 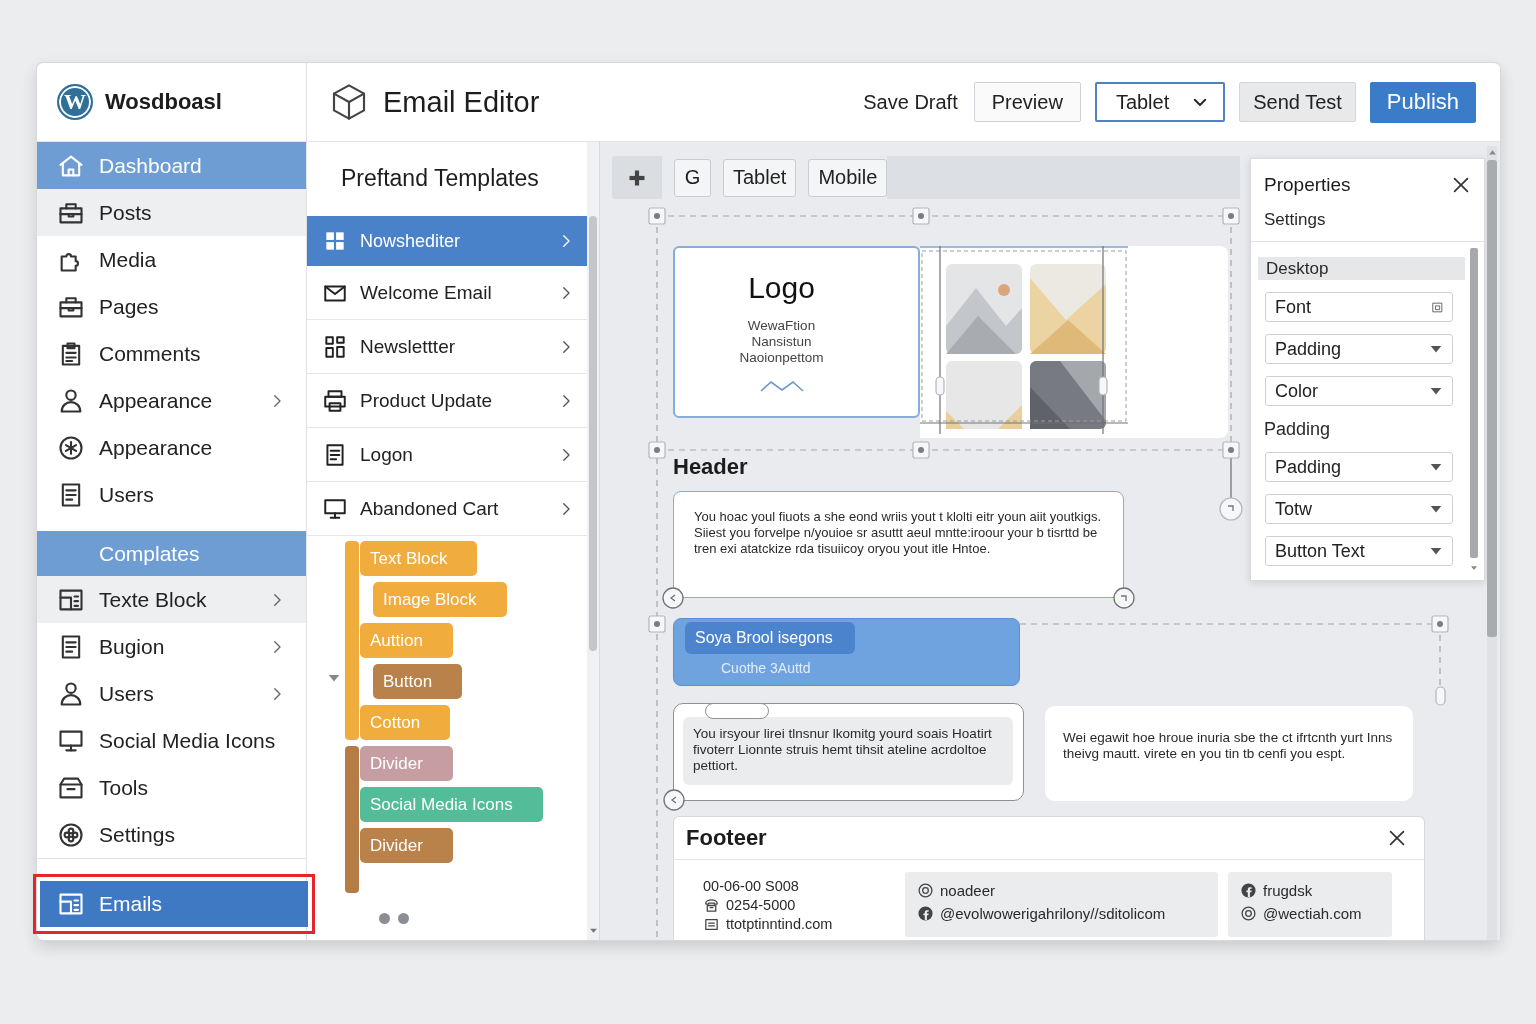 What do you see at coordinates (1228, 746) in the screenshot?
I see `bubble-text: Wei egawit hoe hroue inuria sbe the ct ifrtcnth yurt Inns theivg mautt. virete en you tin tb cenfi you espt.` at bounding box center [1228, 746].